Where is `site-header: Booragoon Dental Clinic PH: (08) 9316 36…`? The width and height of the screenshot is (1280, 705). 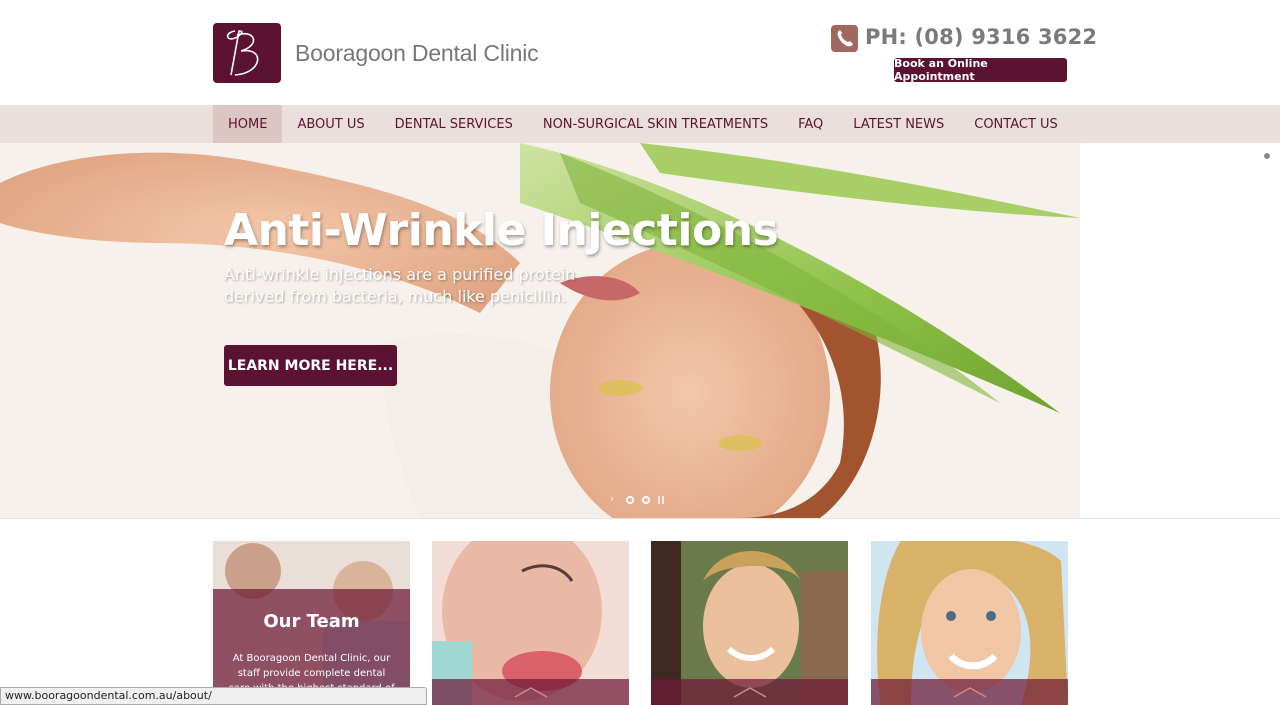
site-header: Booragoon Dental Clinic PH: (08) 9316 36… is located at coordinates (640, 52).